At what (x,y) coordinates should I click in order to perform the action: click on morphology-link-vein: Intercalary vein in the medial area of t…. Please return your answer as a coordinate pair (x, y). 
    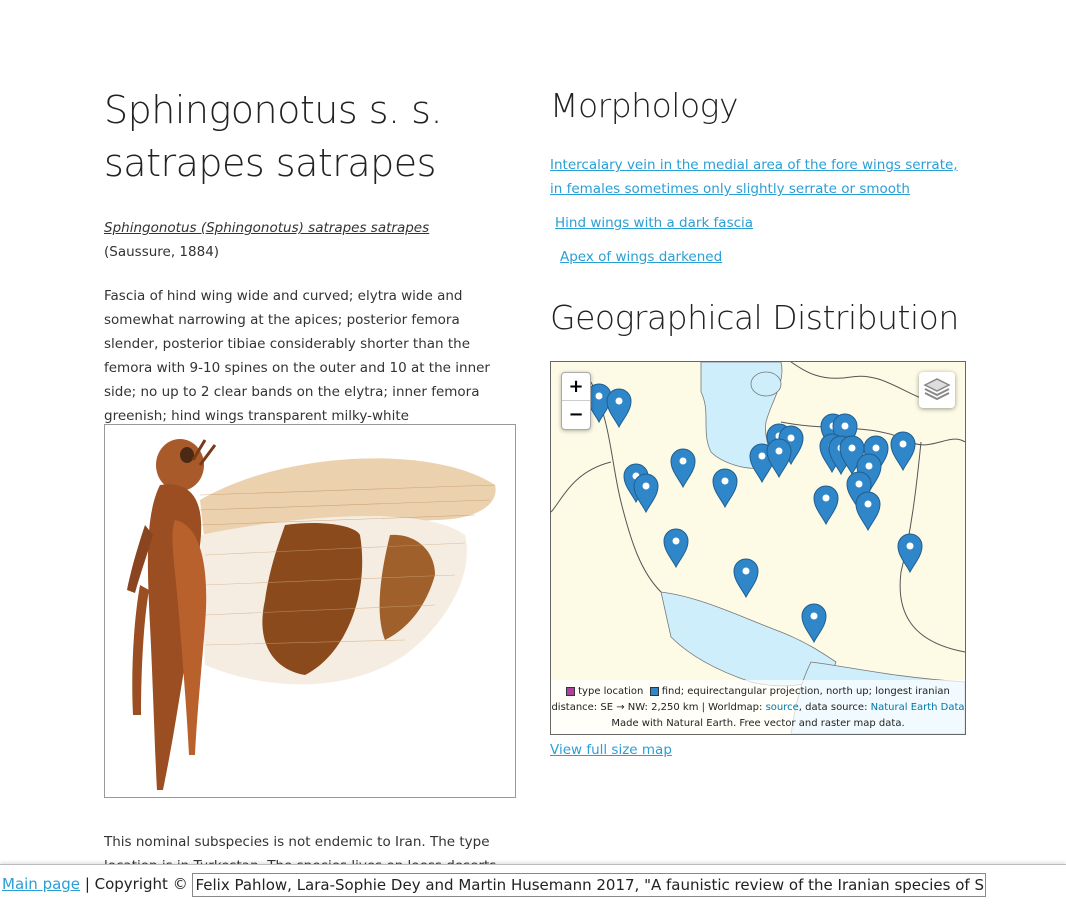
    Looking at the image, I should click on (758, 177).